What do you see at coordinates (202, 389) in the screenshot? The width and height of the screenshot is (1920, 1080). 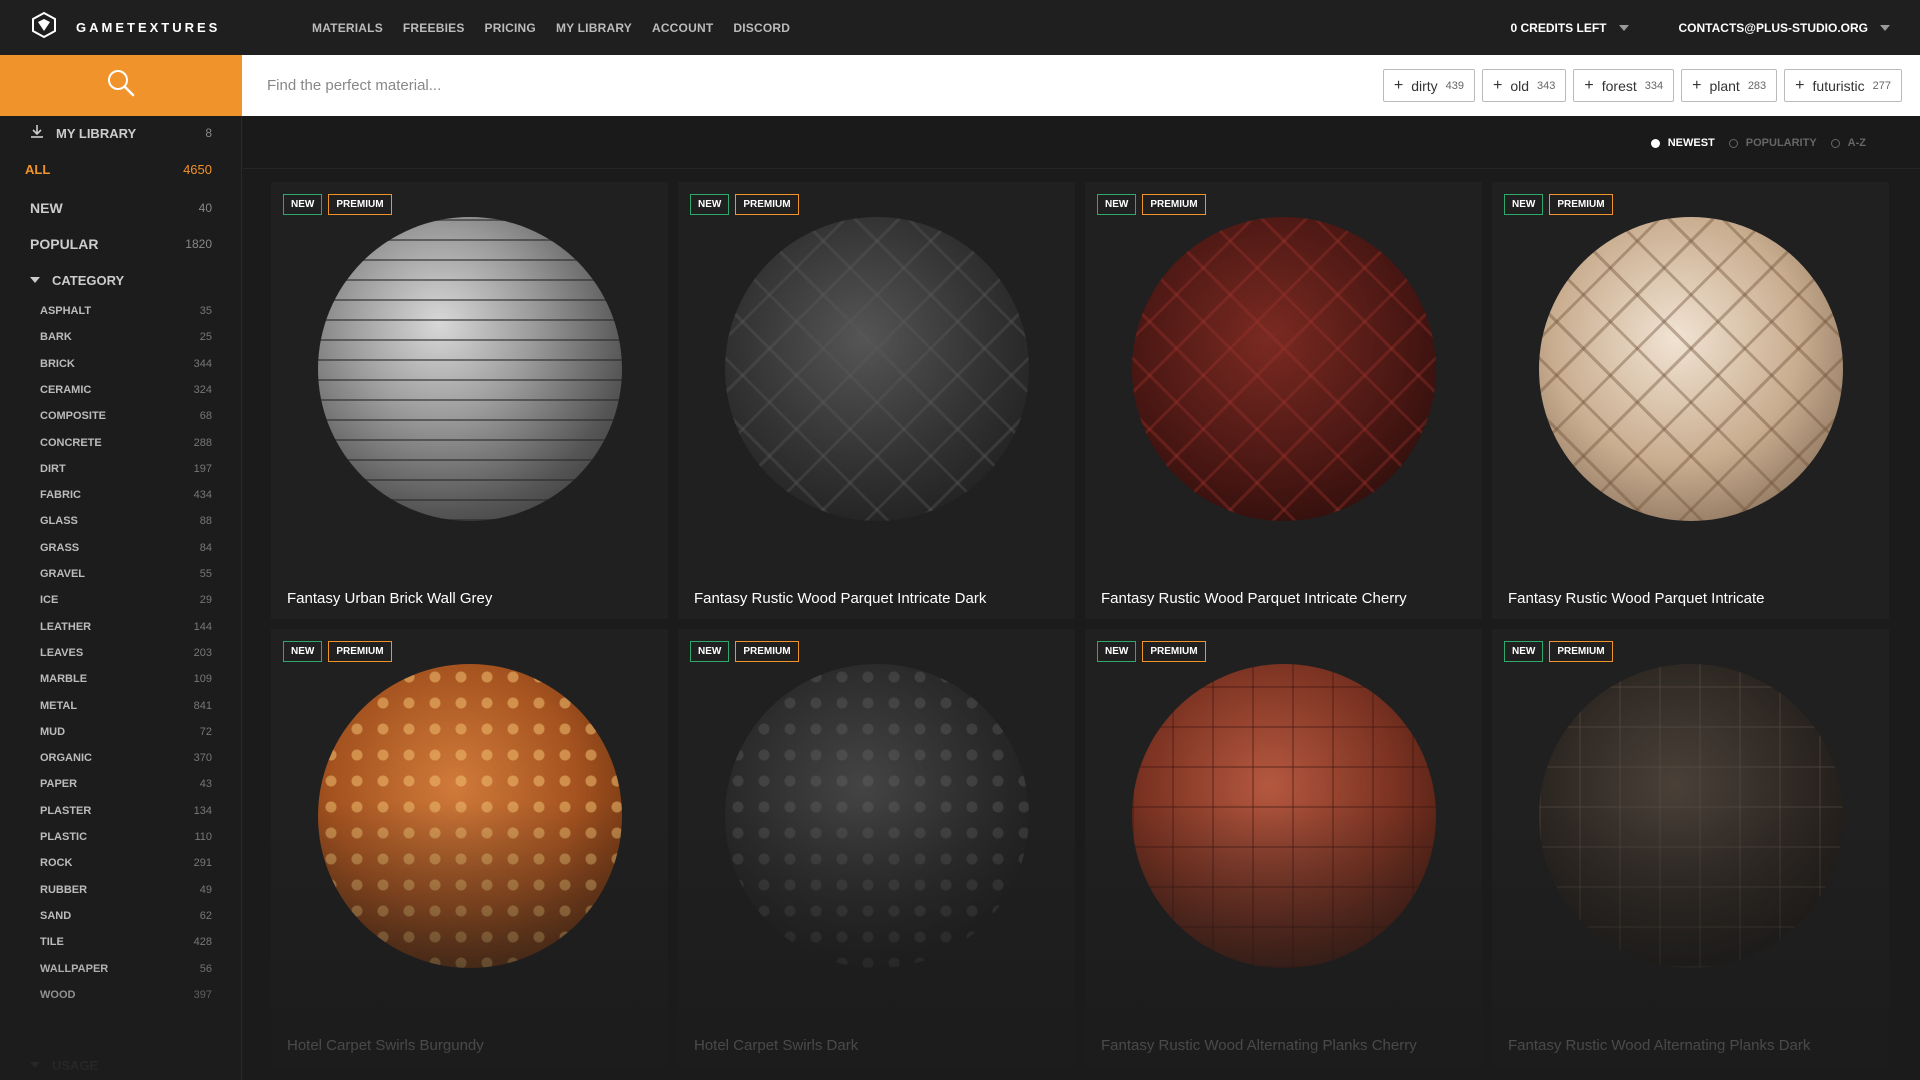 I see `category-count: 324` at bounding box center [202, 389].